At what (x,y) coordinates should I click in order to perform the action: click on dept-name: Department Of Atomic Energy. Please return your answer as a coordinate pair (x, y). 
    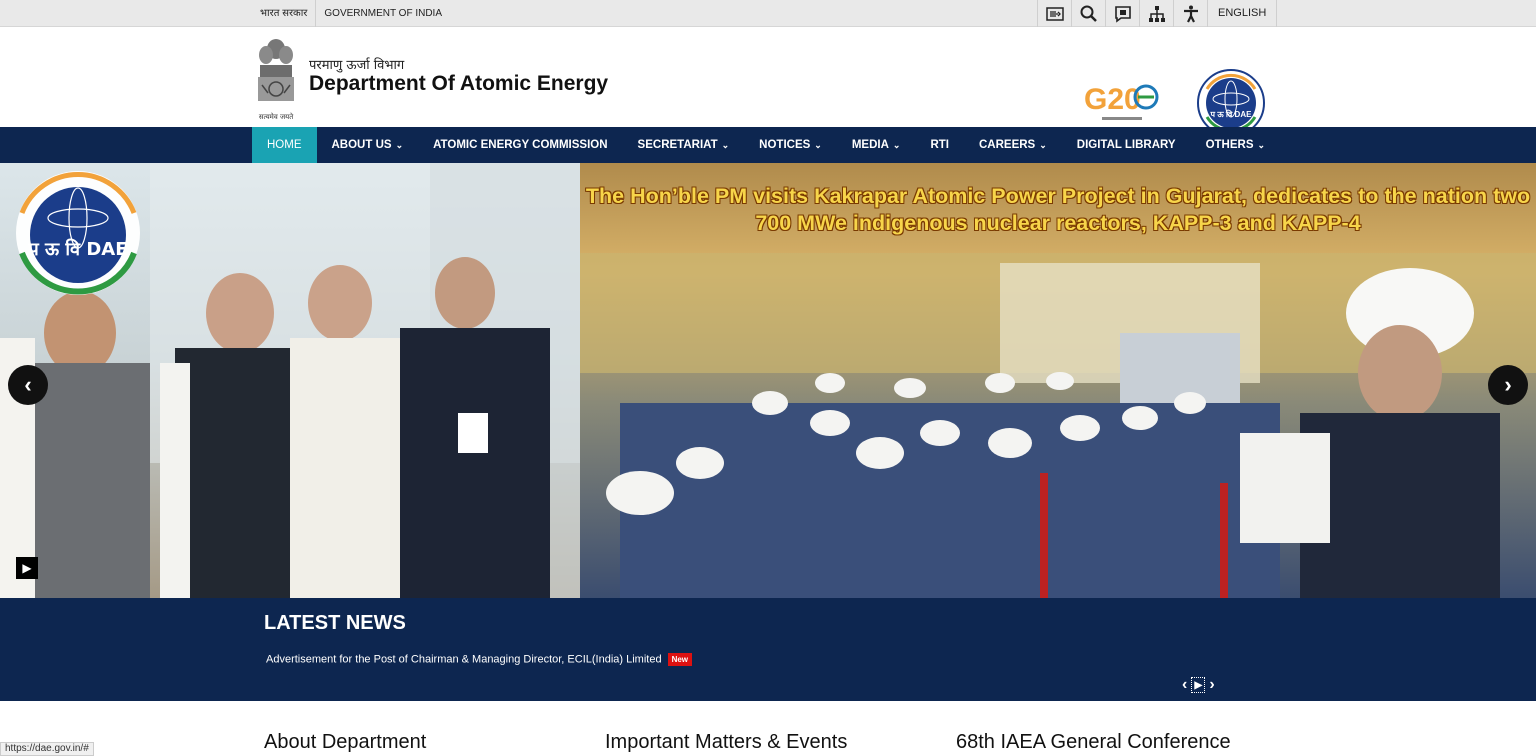
    Looking at the image, I should click on (458, 84).